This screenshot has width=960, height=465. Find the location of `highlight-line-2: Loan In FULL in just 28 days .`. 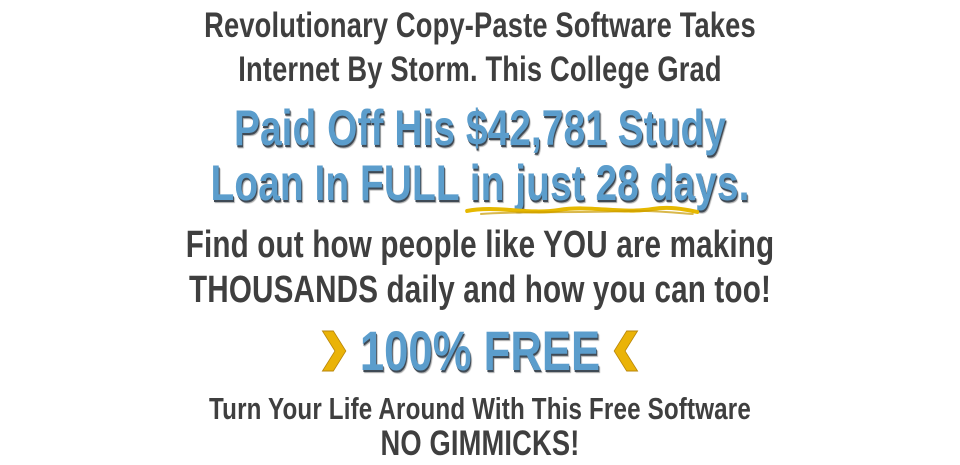

highlight-line-2: Loan In FULL in just 28 days . is located at coordinates (480, 185).